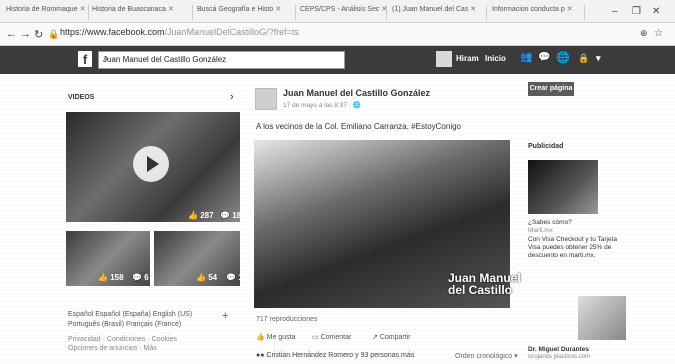 The width and height of the screenshot is (675, 364). What do you see at coordinates (81, 97) in the screenshot?
I see `videos-heading: VIDEOS` at bounding box center [81, 97].